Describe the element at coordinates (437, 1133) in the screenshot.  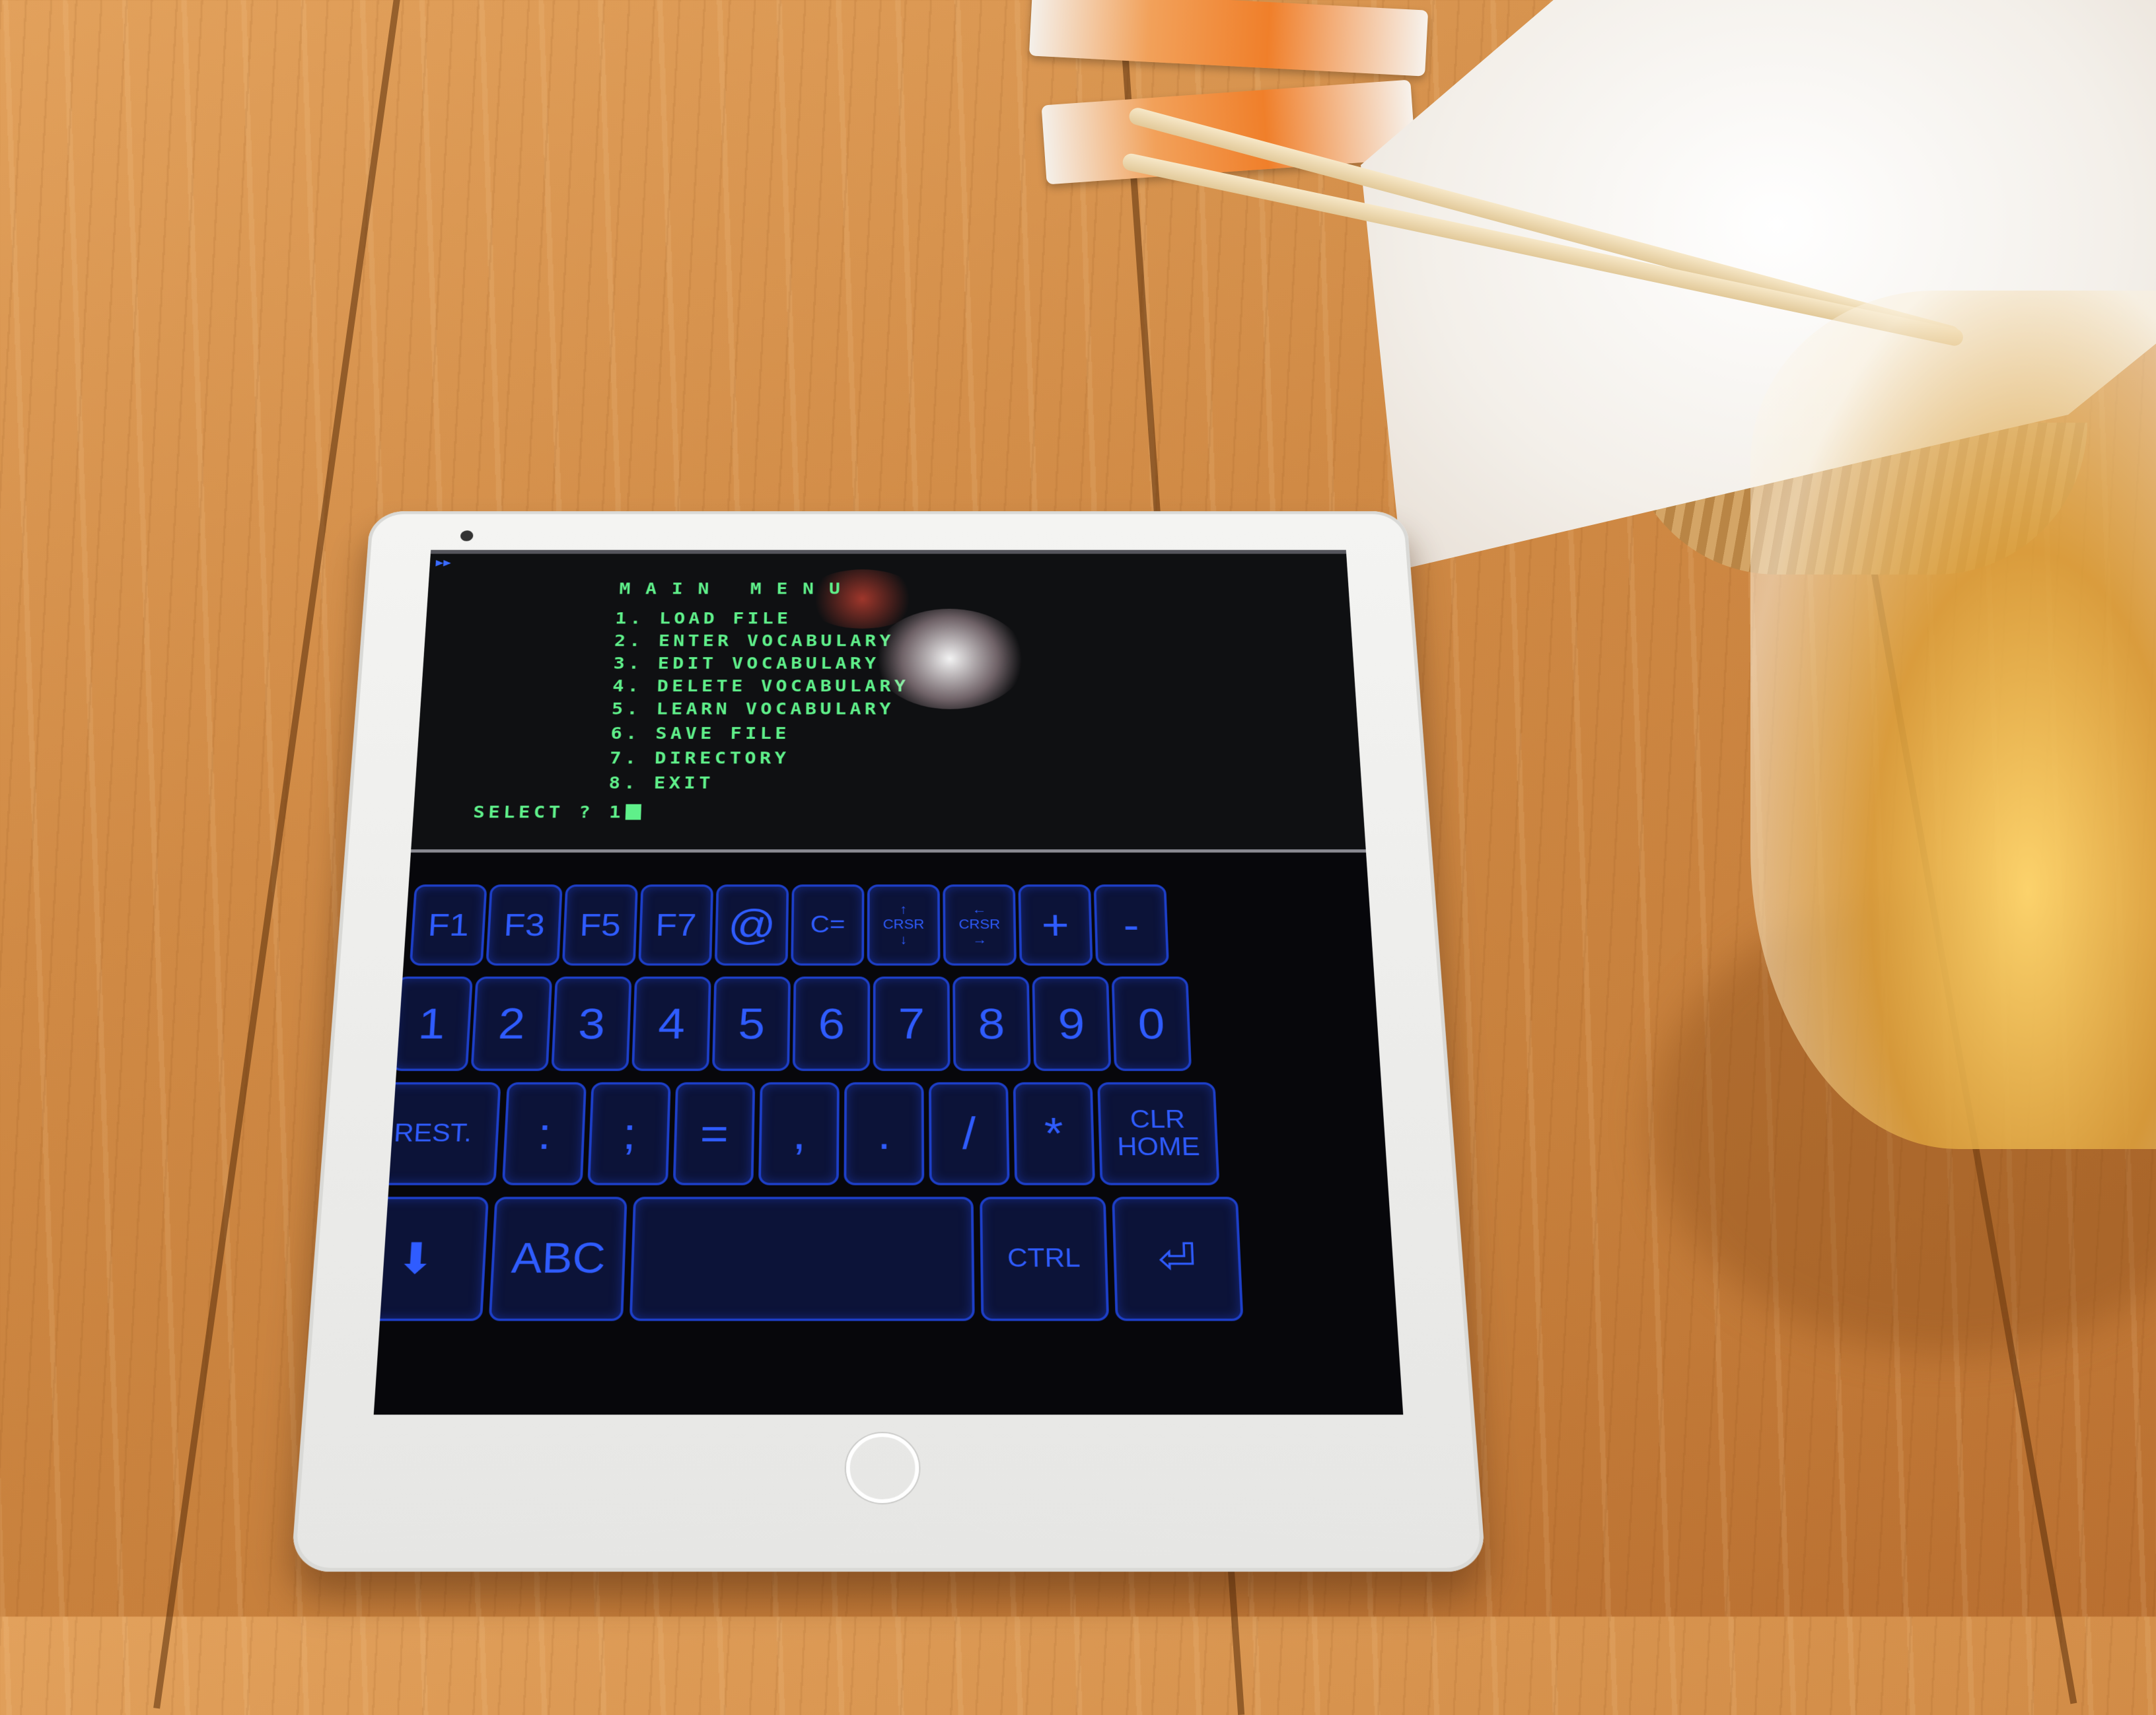
I see `key-restore: REST.` at that location.